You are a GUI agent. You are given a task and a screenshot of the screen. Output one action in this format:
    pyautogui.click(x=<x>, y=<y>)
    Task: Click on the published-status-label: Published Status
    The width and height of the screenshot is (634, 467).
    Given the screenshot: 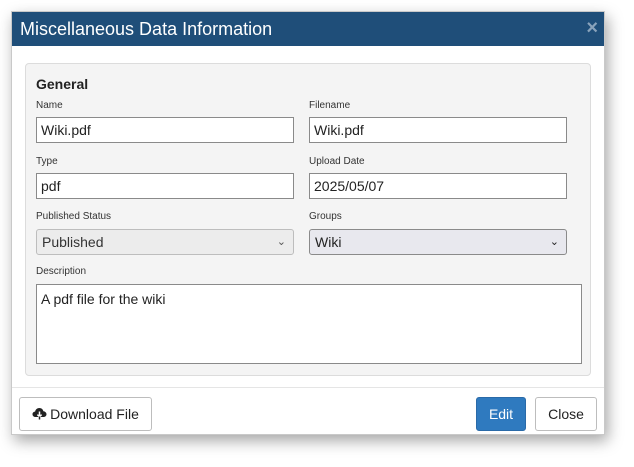 What is the action you would take?
    pyautogui.click(x=74, y=216)
    